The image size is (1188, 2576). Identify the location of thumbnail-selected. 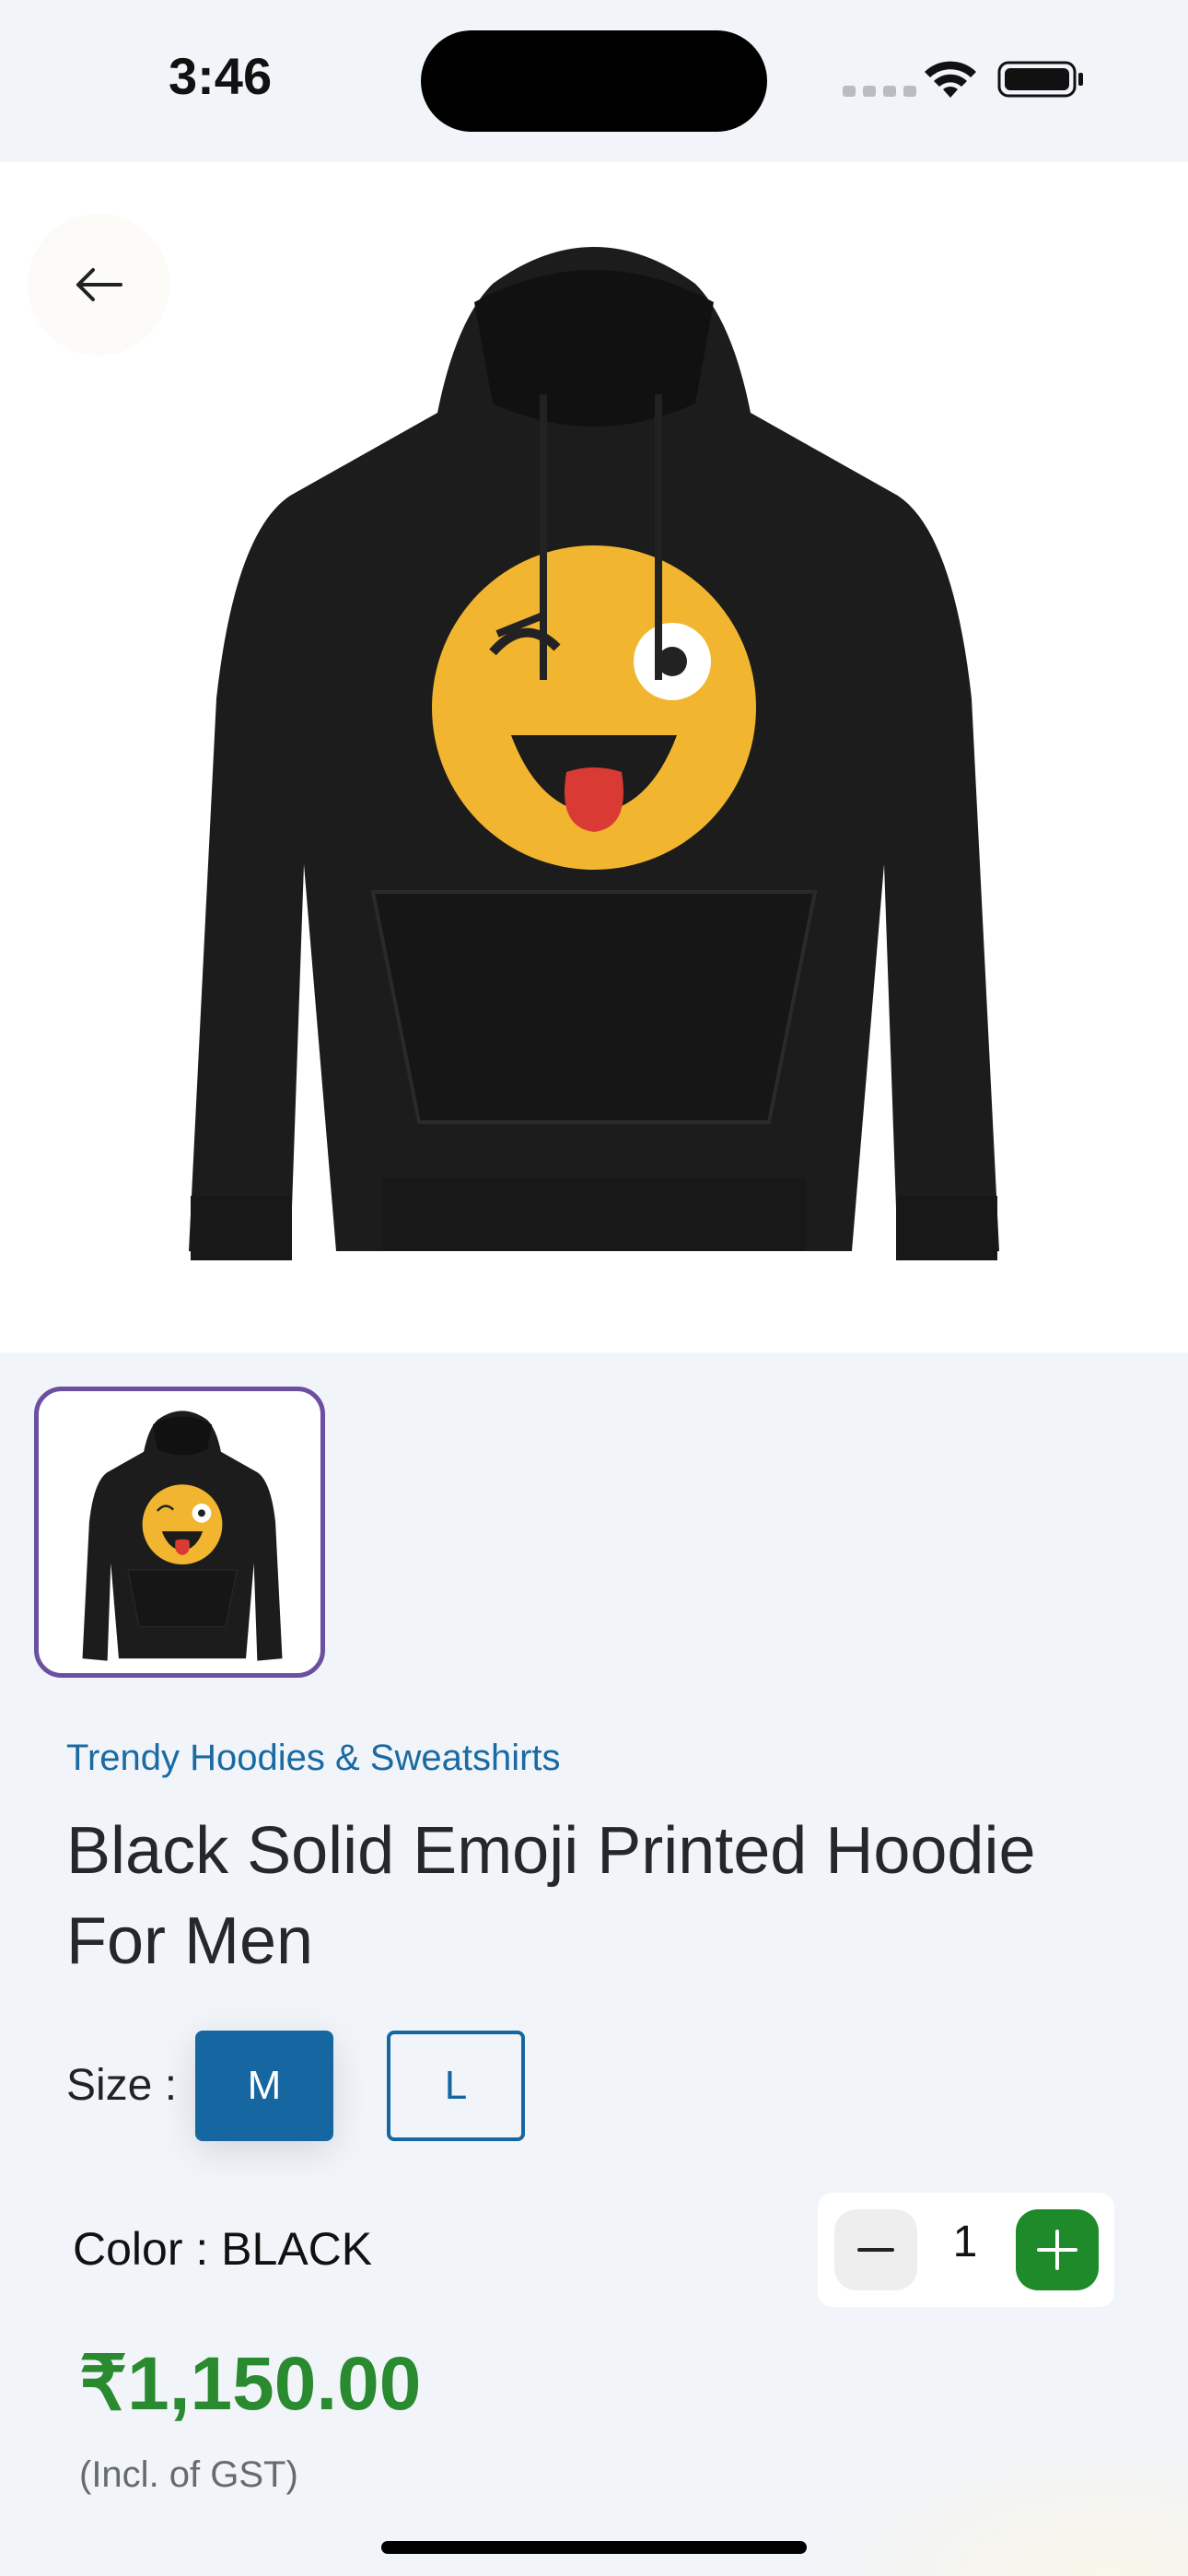
(179, 1532).